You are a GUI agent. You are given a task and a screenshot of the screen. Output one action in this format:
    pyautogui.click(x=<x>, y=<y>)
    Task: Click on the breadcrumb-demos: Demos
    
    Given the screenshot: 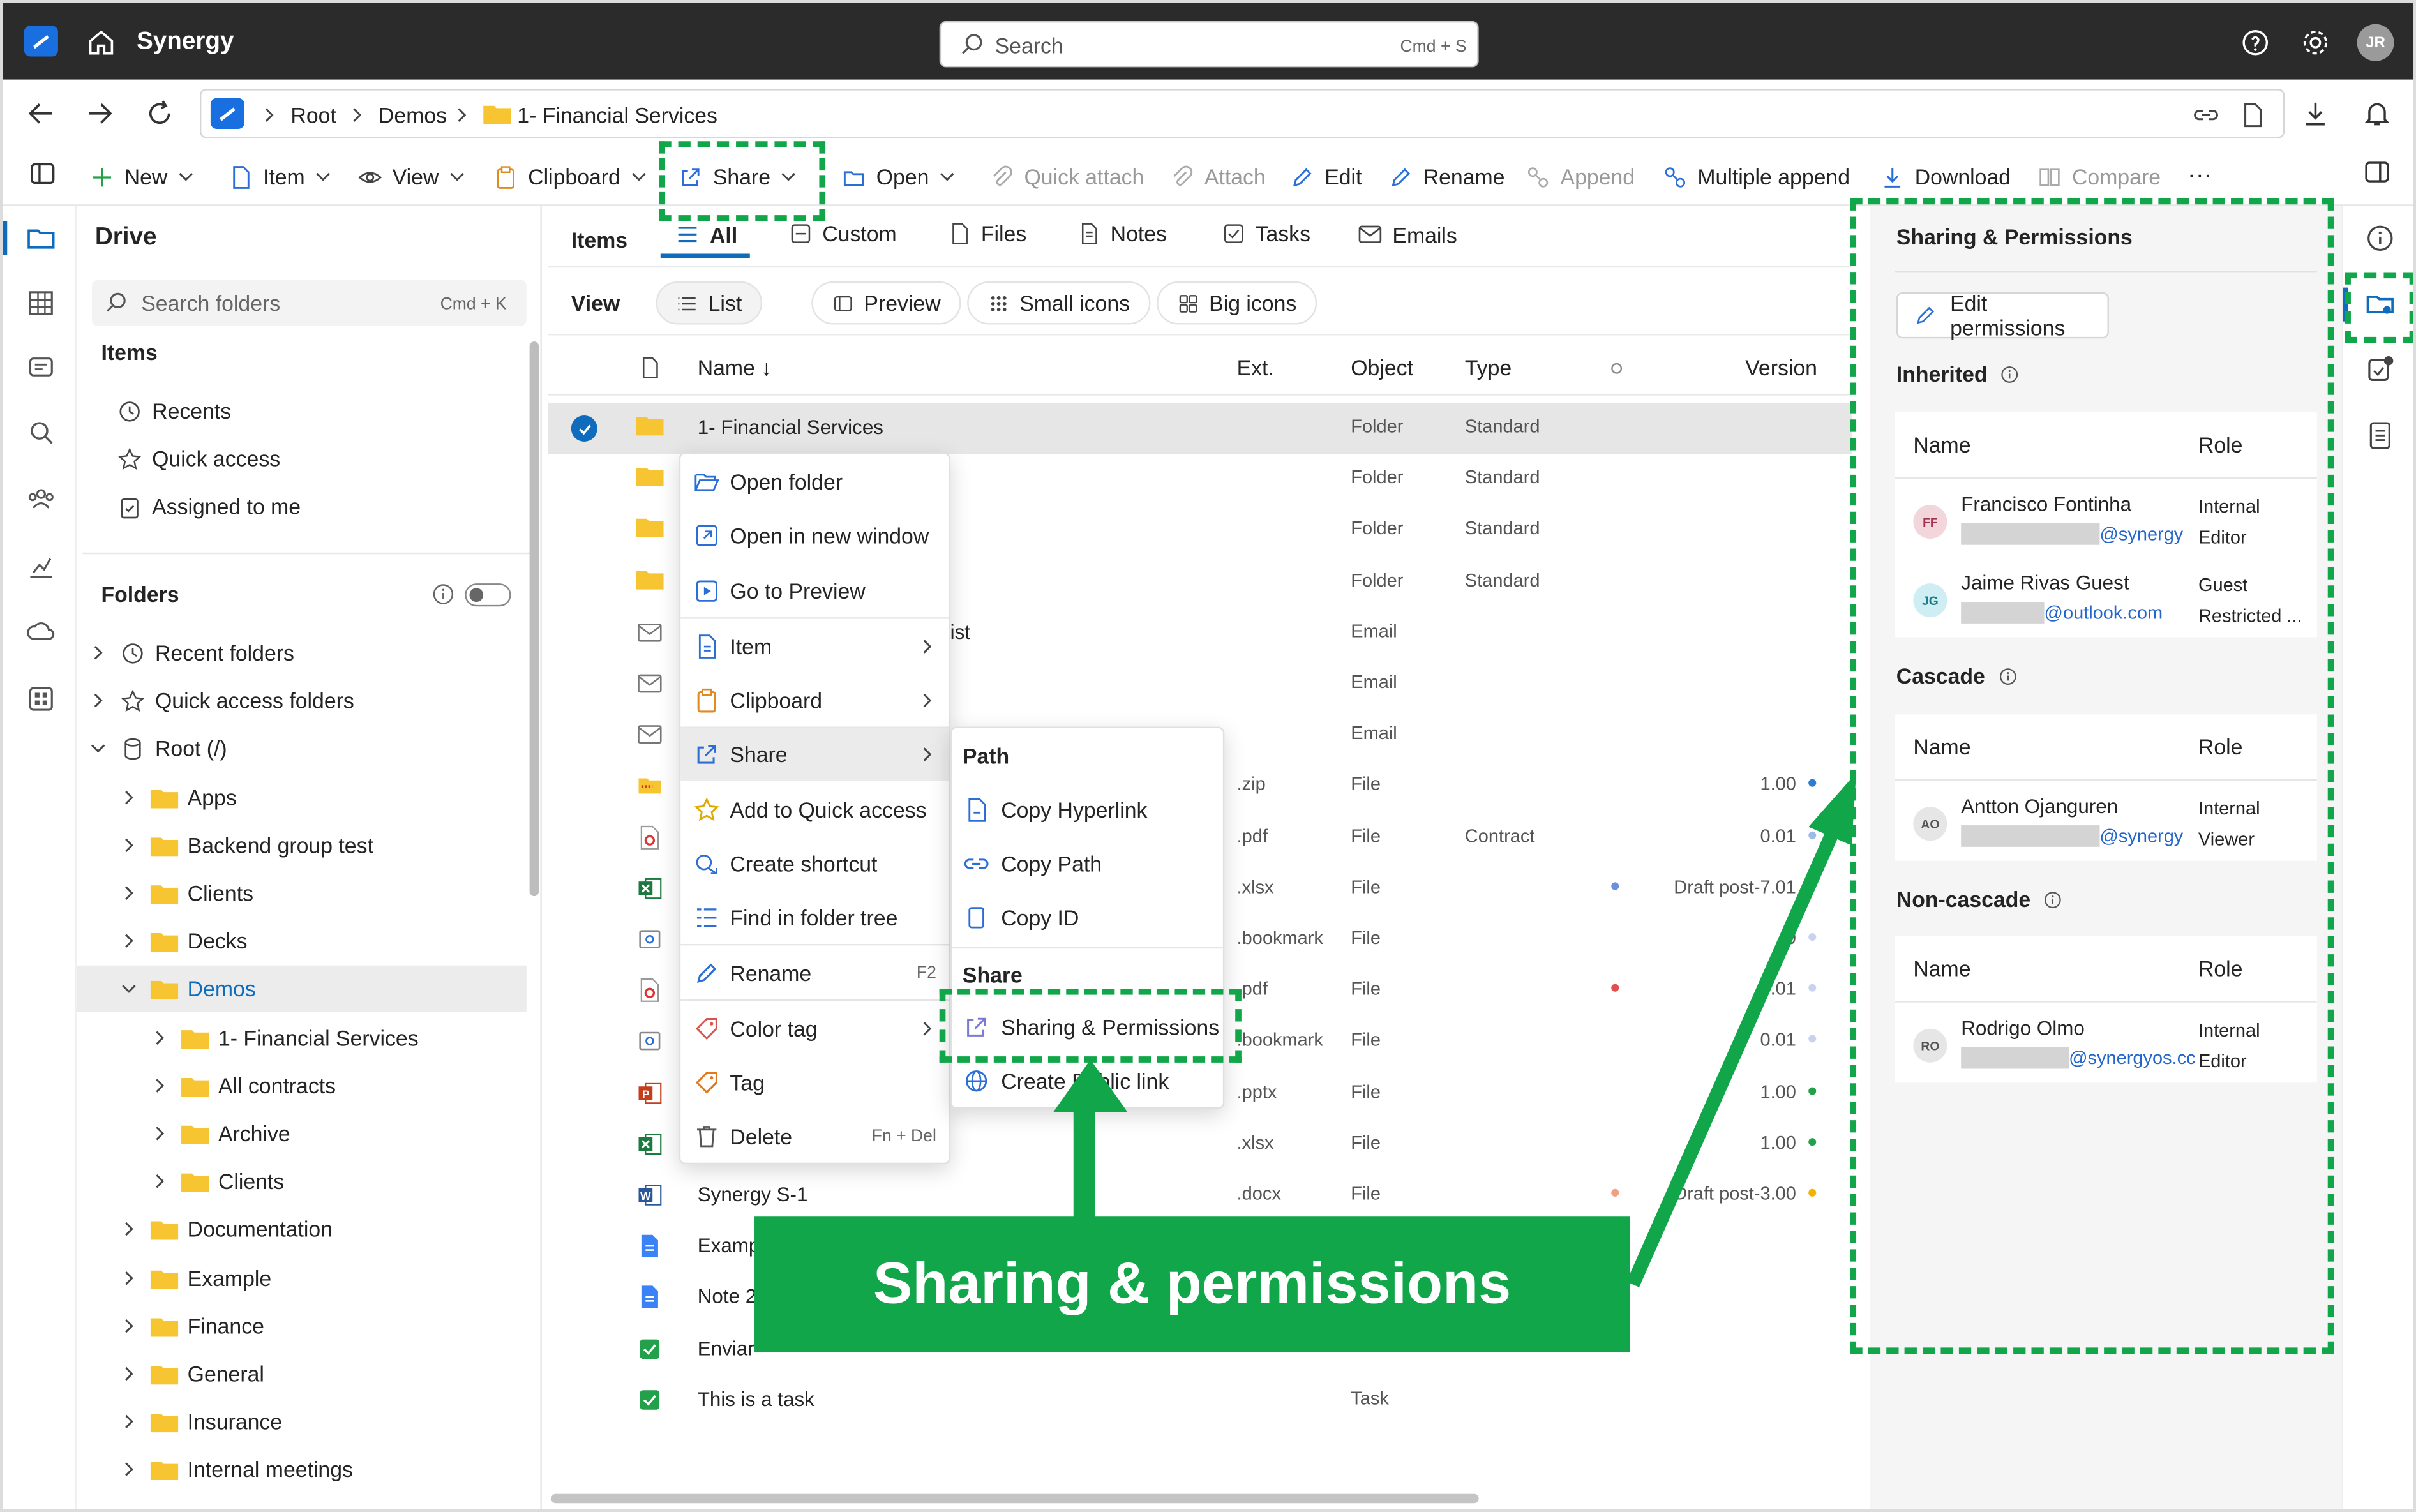 What is the action you would take?
    pyautogui.click(x=413, y=115)
    